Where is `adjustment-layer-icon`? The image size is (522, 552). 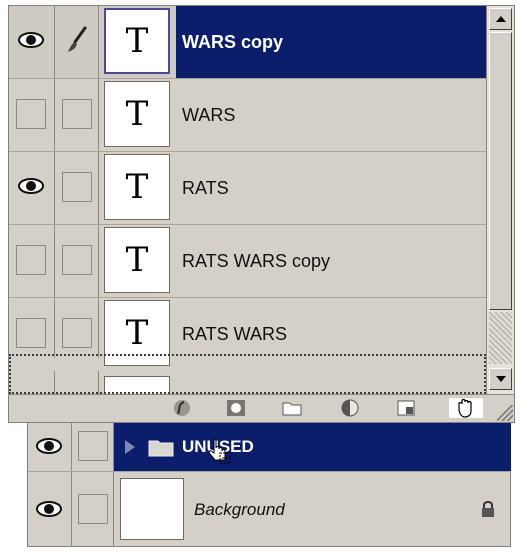
adjustment-layer-icon is located at coordinates (350, 408).